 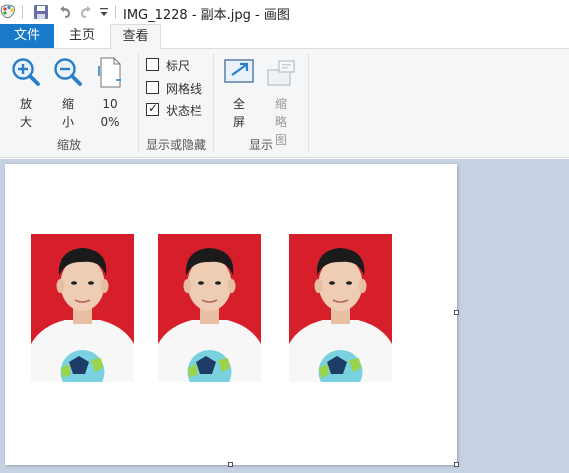 I want to click on title-bar: IMG_1228 - 副本.jpg - 画图, so click(x=284, y=12).